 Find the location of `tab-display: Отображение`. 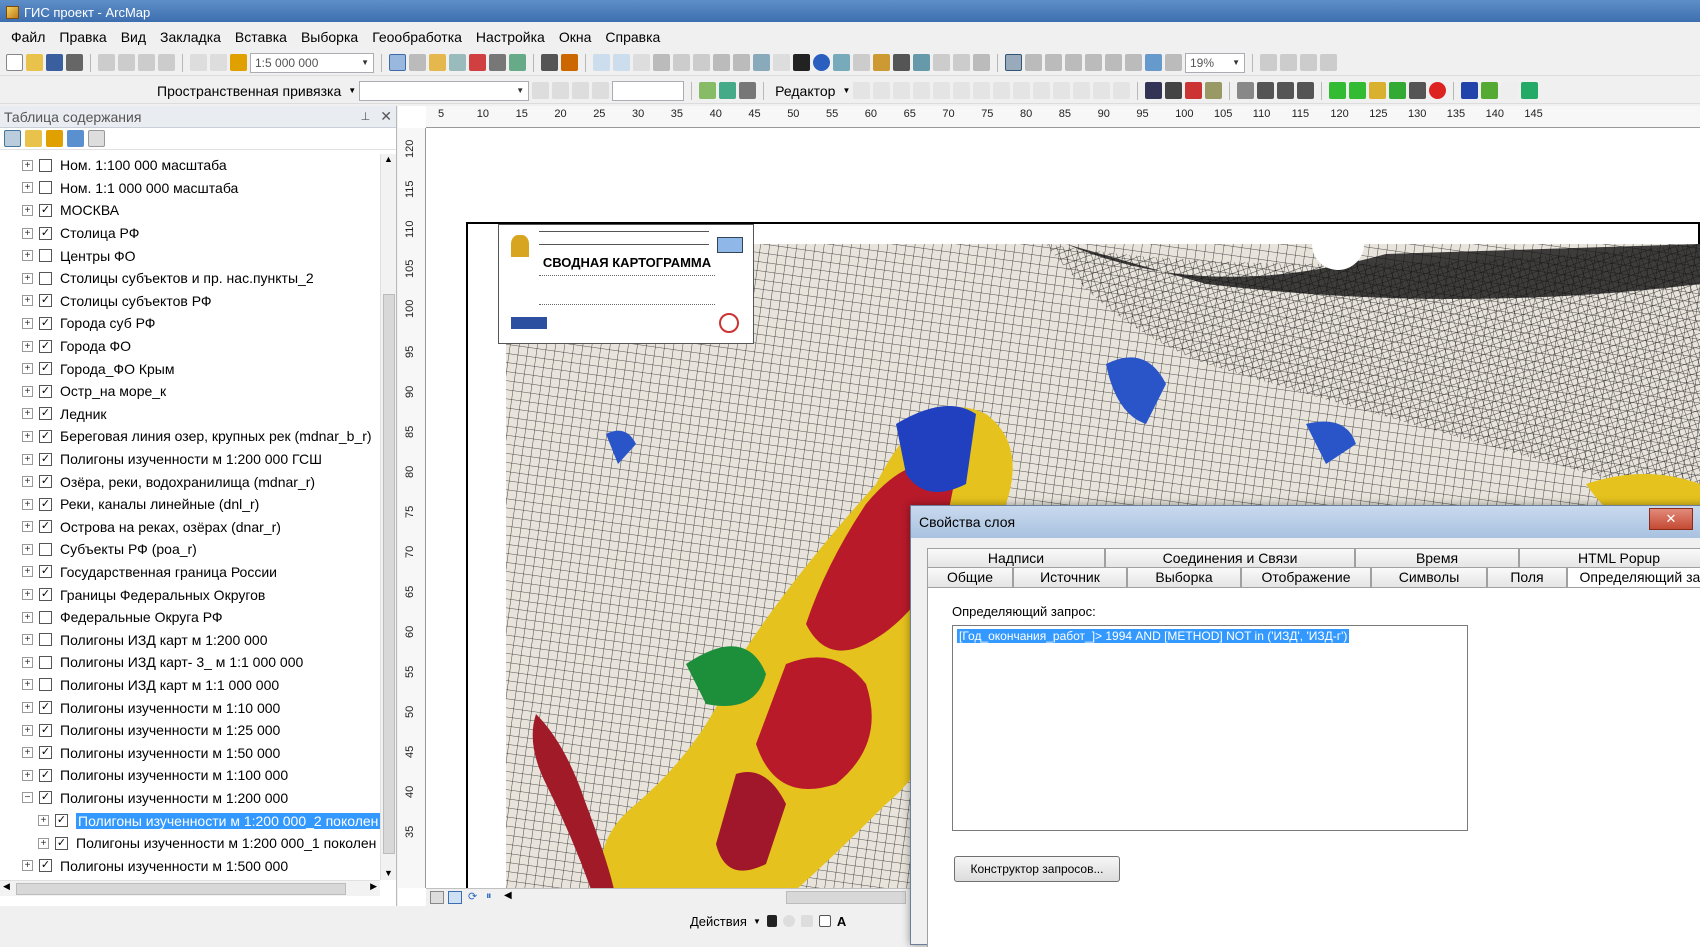

tab-display: Отображение is located at coordinates (1306, 577).